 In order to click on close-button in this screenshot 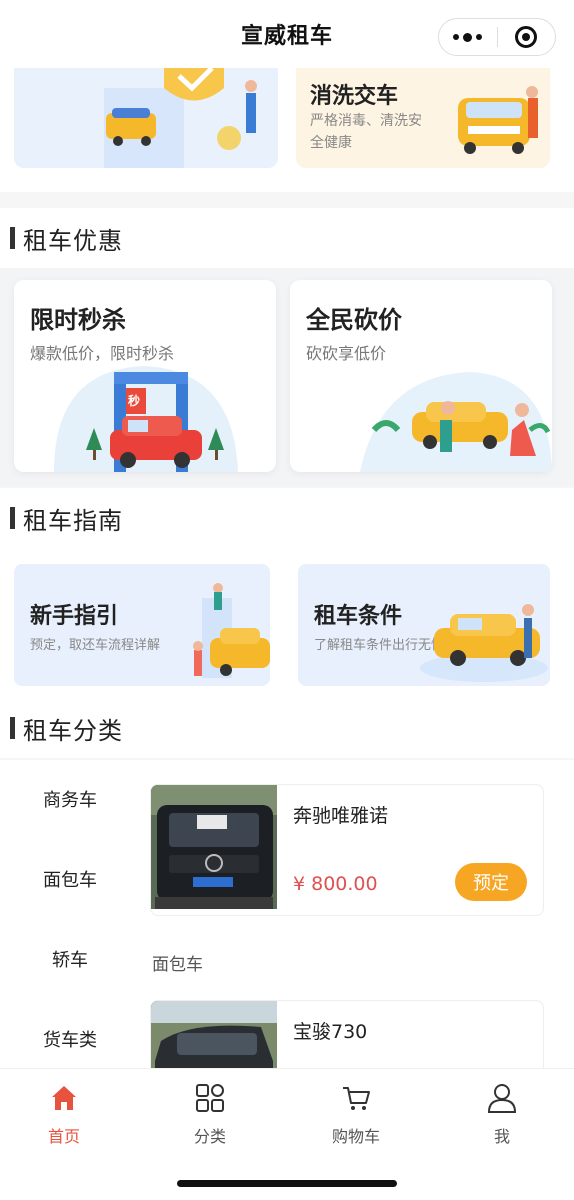, I will do `click(527, 37)`.